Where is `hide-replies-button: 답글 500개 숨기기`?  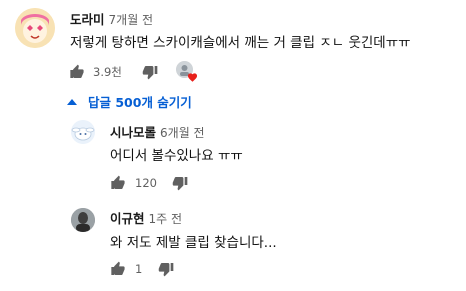
hide-replies-button: 답글 500개 숨기기 is located at coordinates (129, 101).